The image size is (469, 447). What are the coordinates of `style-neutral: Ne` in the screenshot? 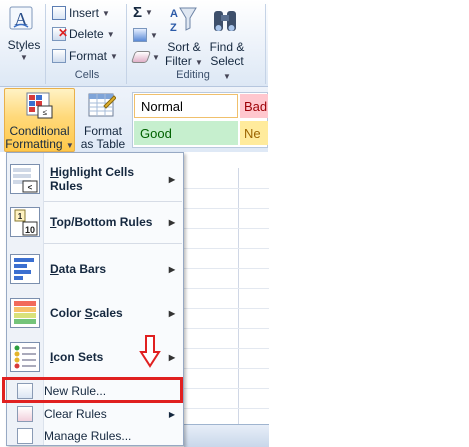 It's located at (254, 133).